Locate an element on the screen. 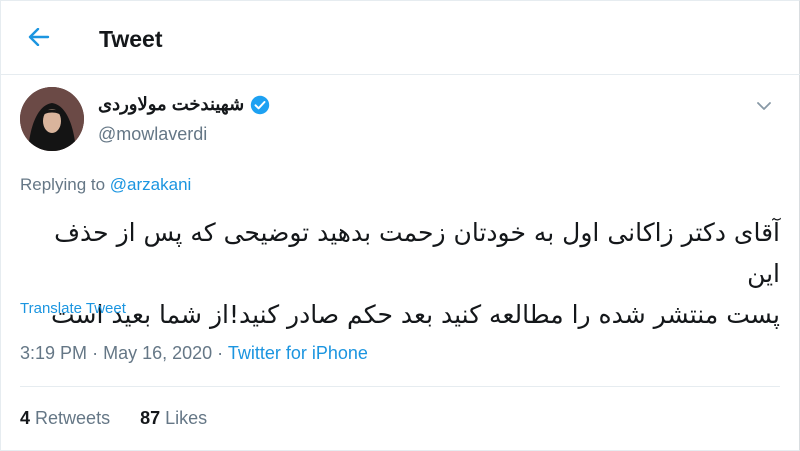 Image resolution: width=800 pixels, height=451 pixels. verified-badge-icon is located at coordinates (260, 105).